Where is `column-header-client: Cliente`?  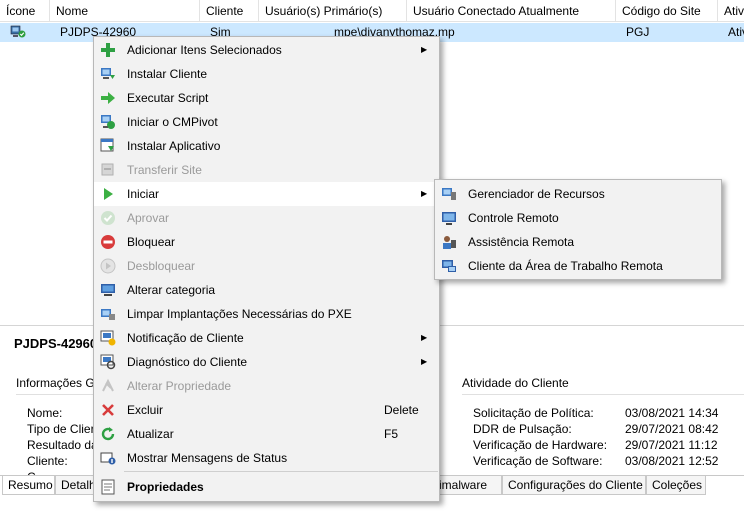 column-header-client: Cliente is located at coordinates (229, 11).